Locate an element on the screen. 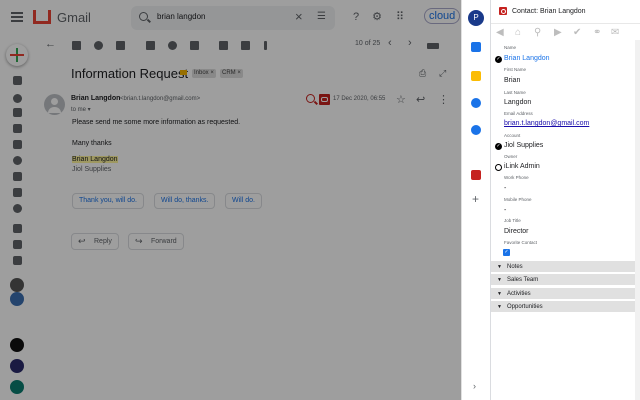 The height and width of the screenshot is (400, 640). section-label: Sales Team is located at coordinates (523, 280).